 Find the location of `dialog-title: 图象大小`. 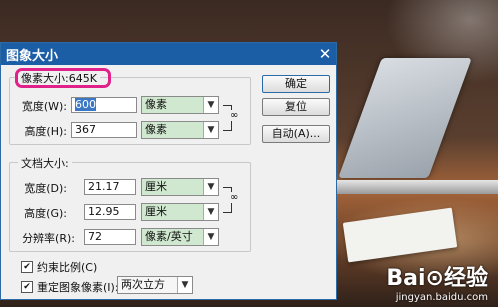

dialog-title: 图象大小 is located at coordinates (32, 56).